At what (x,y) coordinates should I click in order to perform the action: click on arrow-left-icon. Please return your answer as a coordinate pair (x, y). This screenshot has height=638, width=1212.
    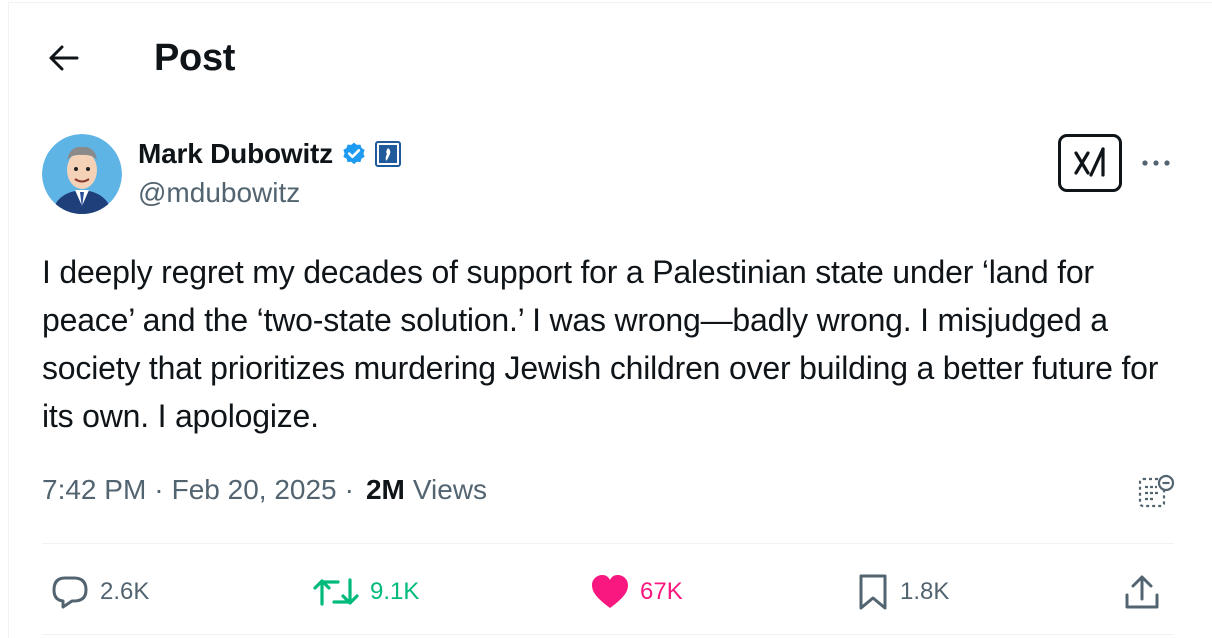
    Looking at the image, I should click on (64, 58).